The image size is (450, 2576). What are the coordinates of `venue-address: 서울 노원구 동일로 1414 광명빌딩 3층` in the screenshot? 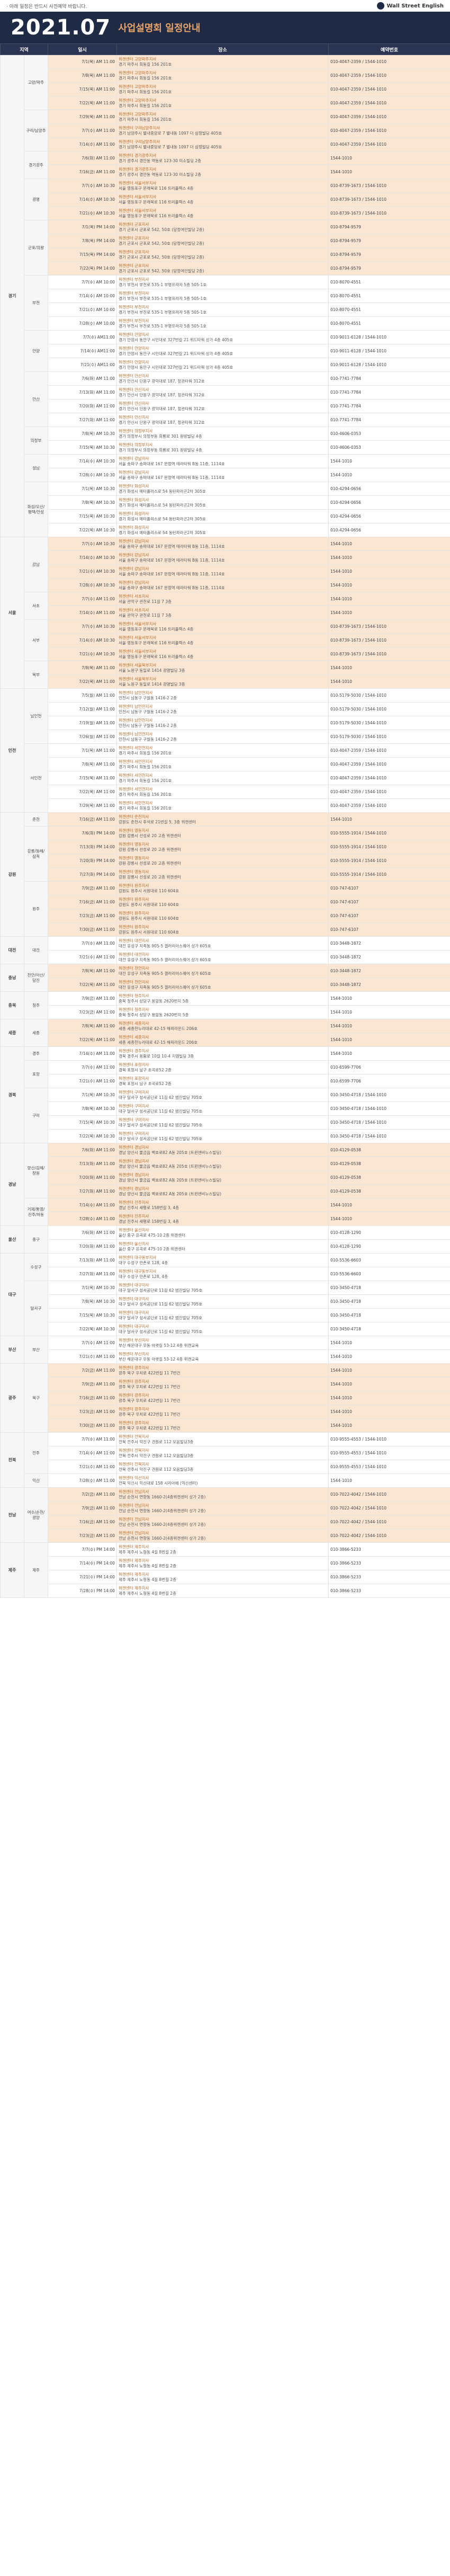 It's located at (152, 671).